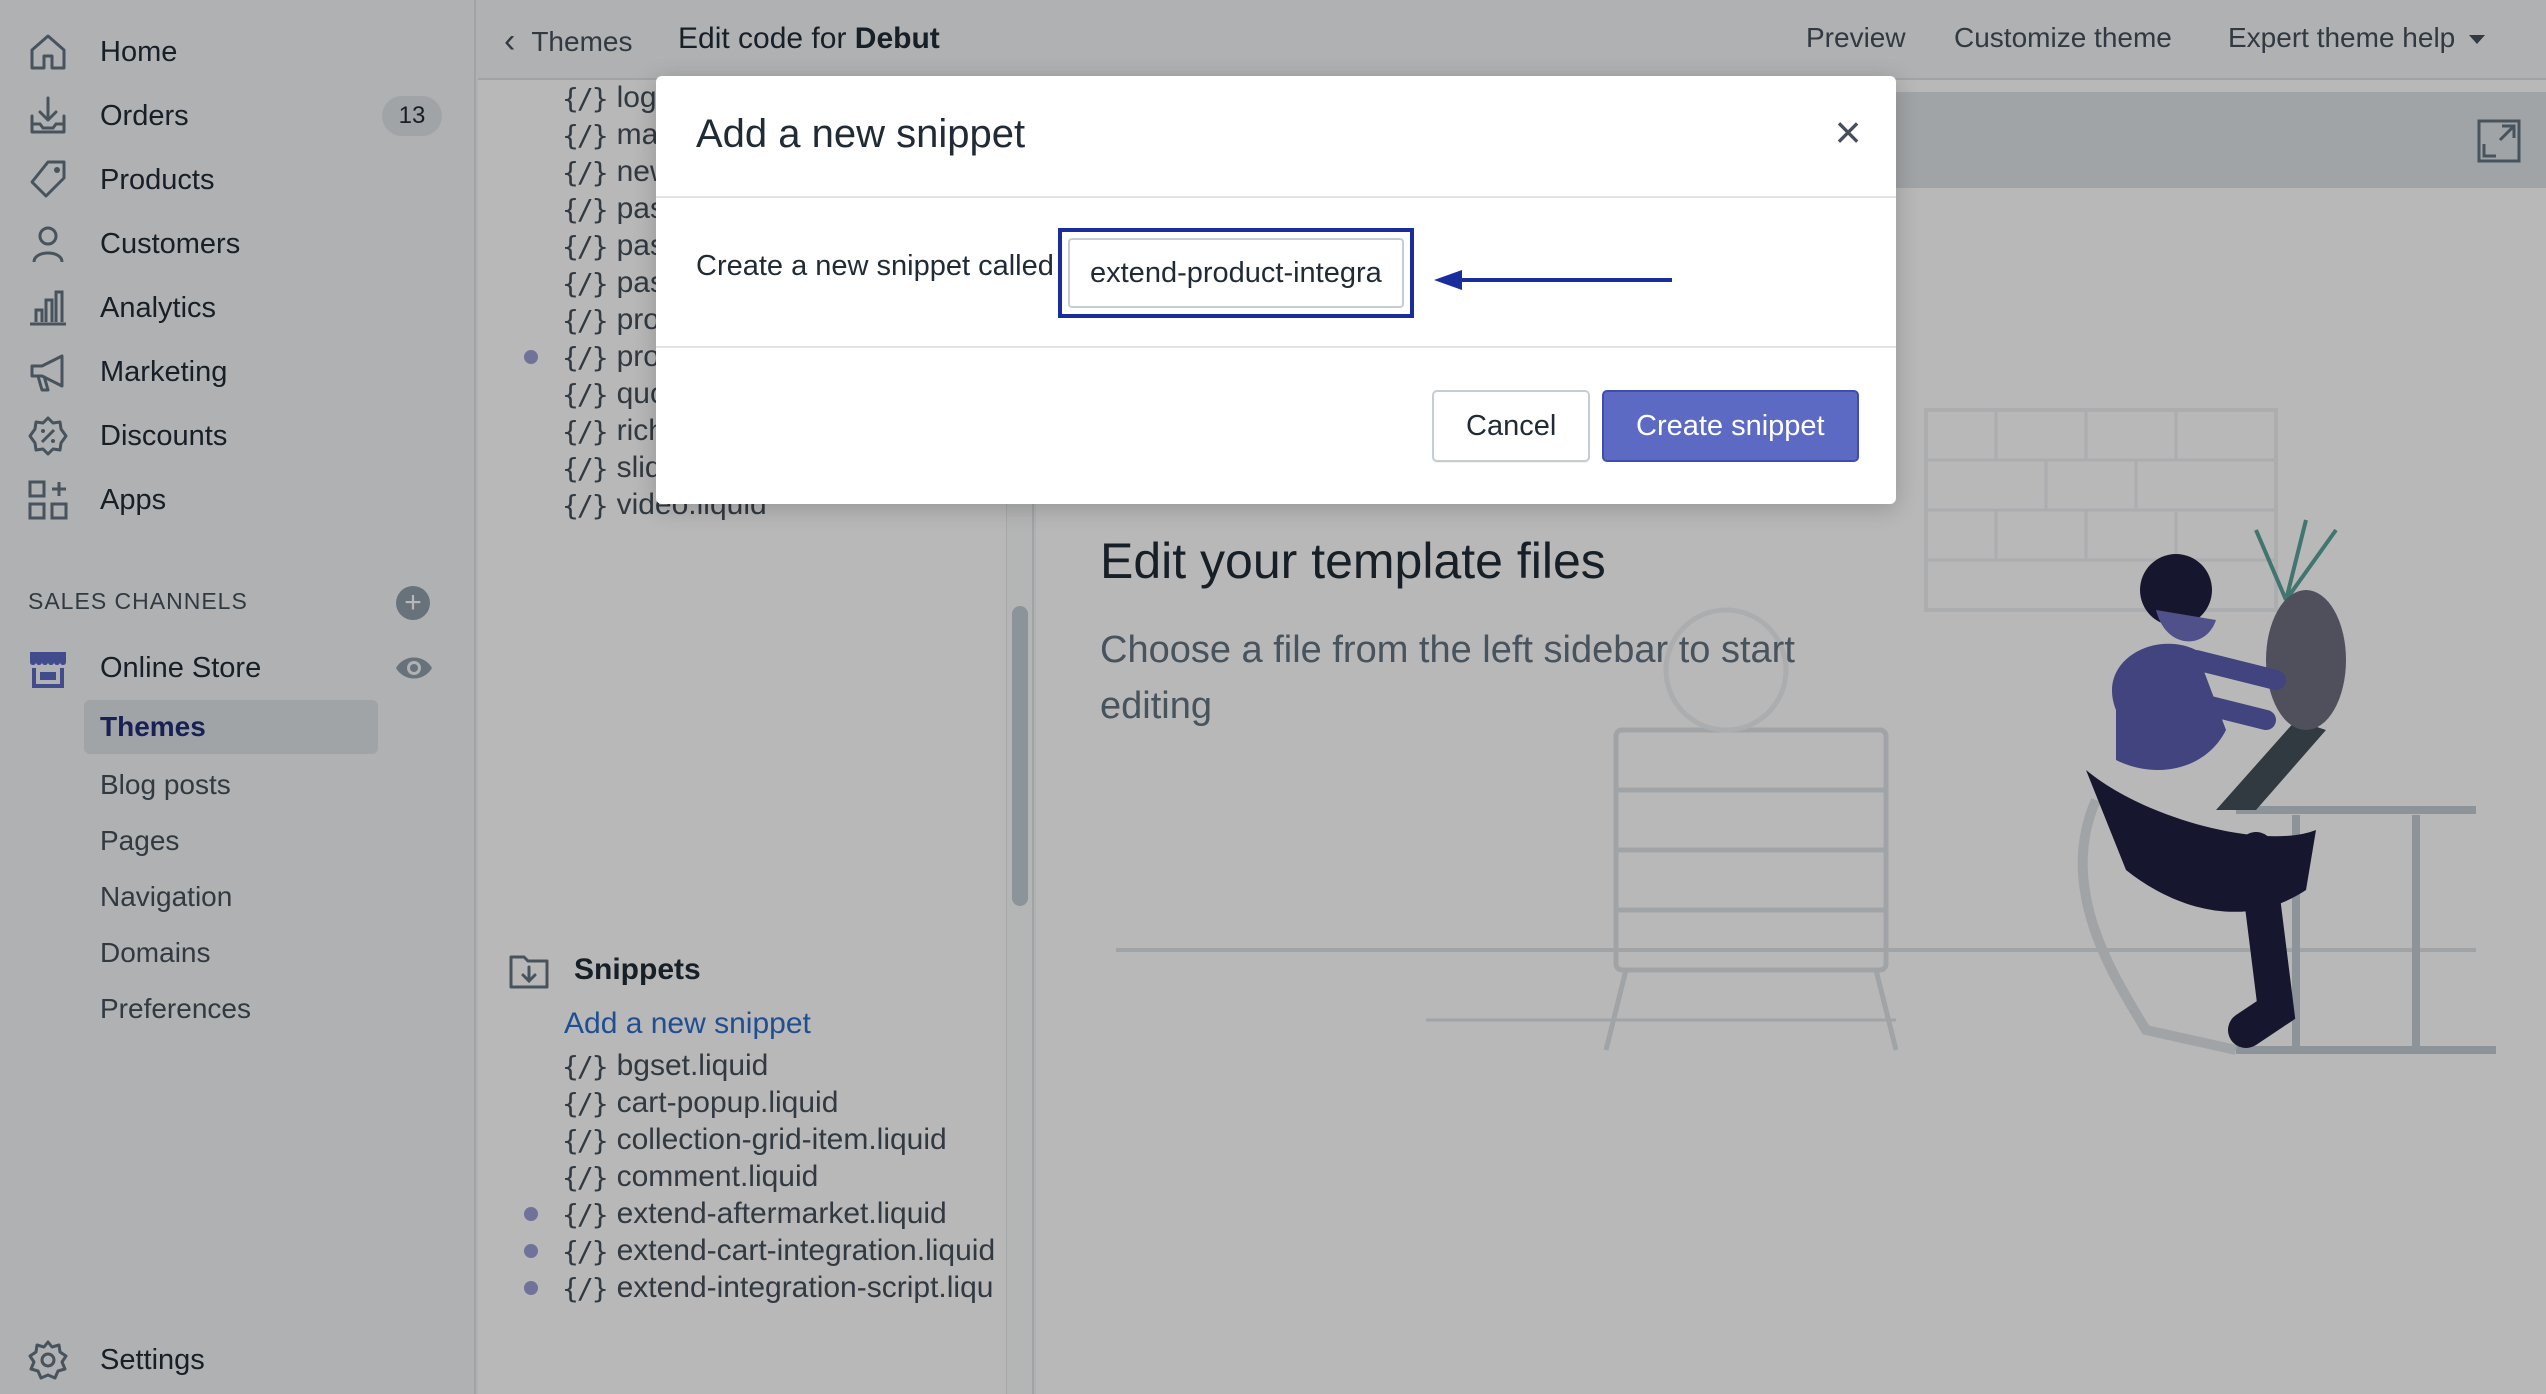 The width and height of the screenshot is (2546, 1394). What do you see at coordinates (1236, 273) in the screenshot?
I see `snippet-name-input` at bounding box center [1236, 273].